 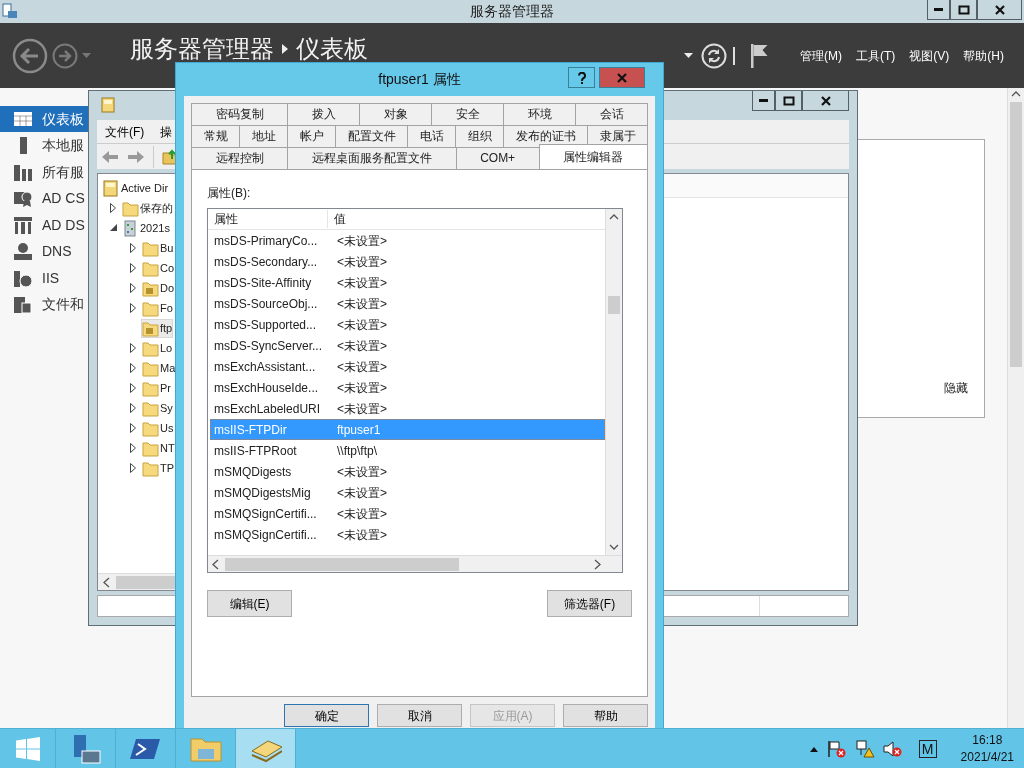 I want to click on table-cell-text: mSMQDigestsMig, so click(x=262, y=493).